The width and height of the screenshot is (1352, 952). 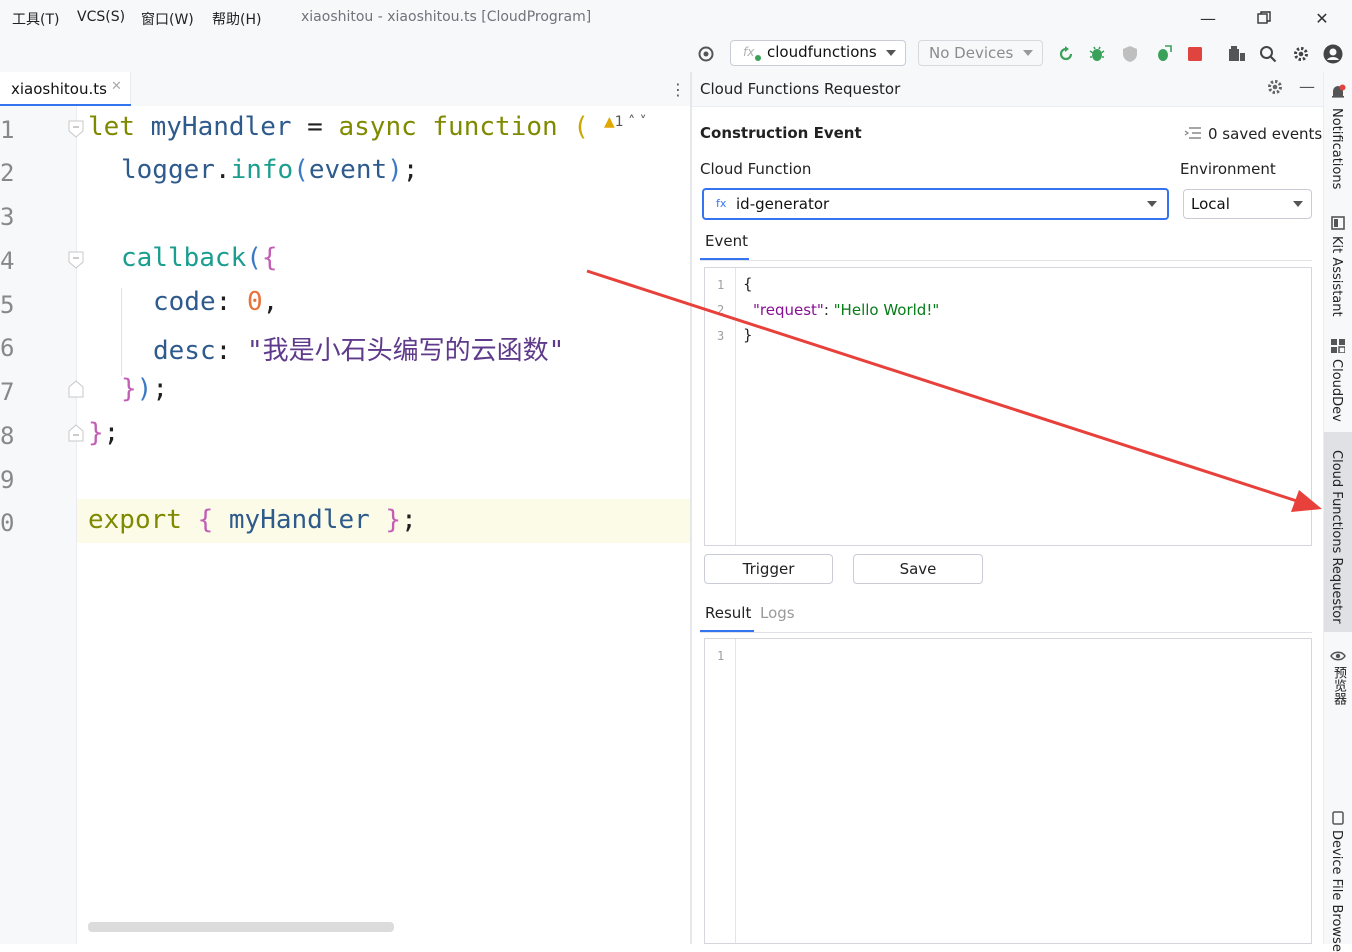 What do you see at coordinates (918, 569) in the screenshot?
I see `save-button: Save` at bounding box center [918, 569].